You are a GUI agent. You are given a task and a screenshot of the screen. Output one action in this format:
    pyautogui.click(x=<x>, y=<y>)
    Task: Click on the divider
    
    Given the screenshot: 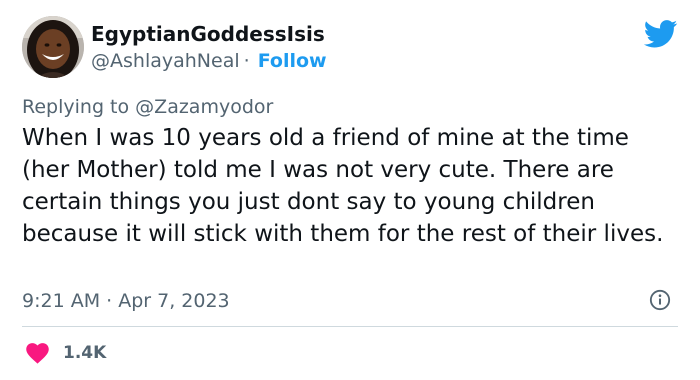 What is the action you would take?
    pyautogui.click(x=350, y=326)
    